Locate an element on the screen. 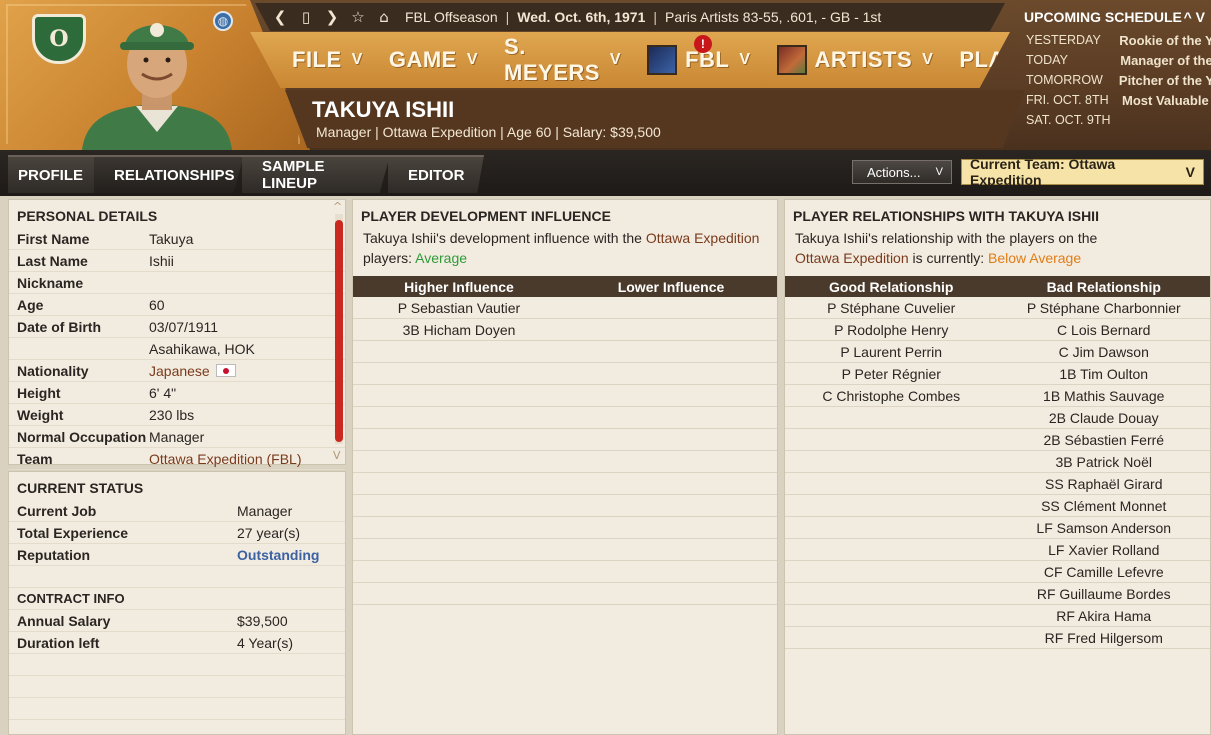  table-row: P Laurent Perrin C Jim Dawson is located at coordinates (997, 352).